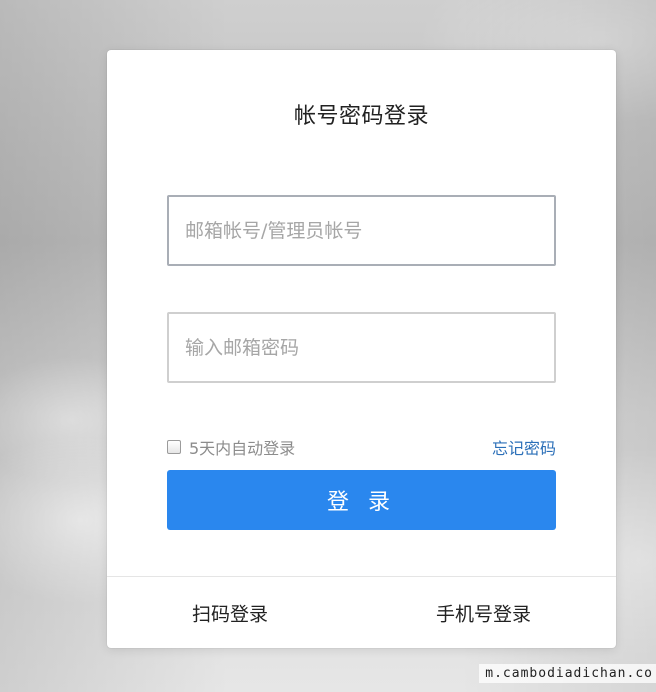 This screenshot has width=656, height=692. I want to click on alternate-login-links: 扫码登录 手机号登录, so click(361, 612).